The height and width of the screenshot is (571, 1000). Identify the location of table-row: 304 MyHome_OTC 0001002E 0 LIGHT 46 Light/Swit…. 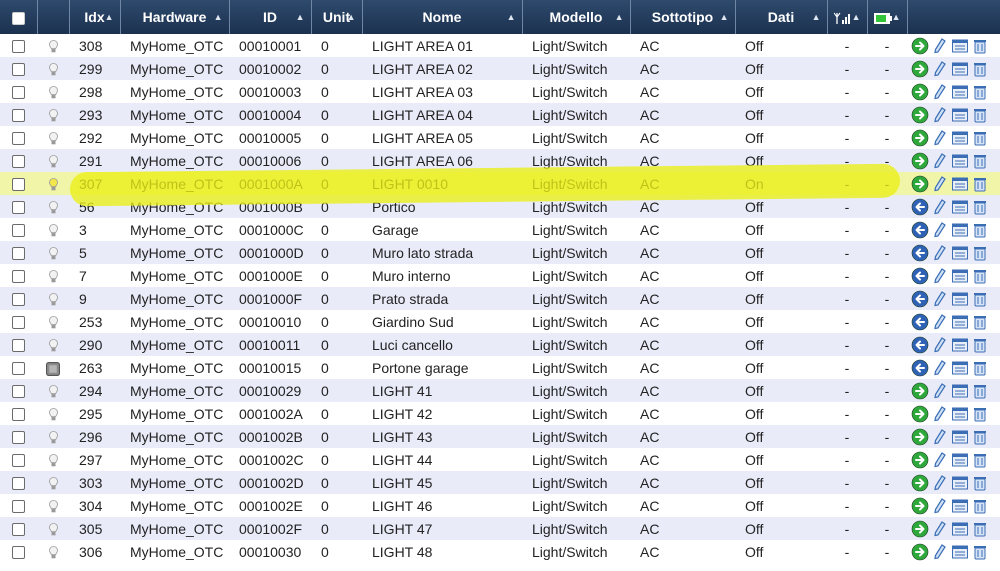
(500, 505).